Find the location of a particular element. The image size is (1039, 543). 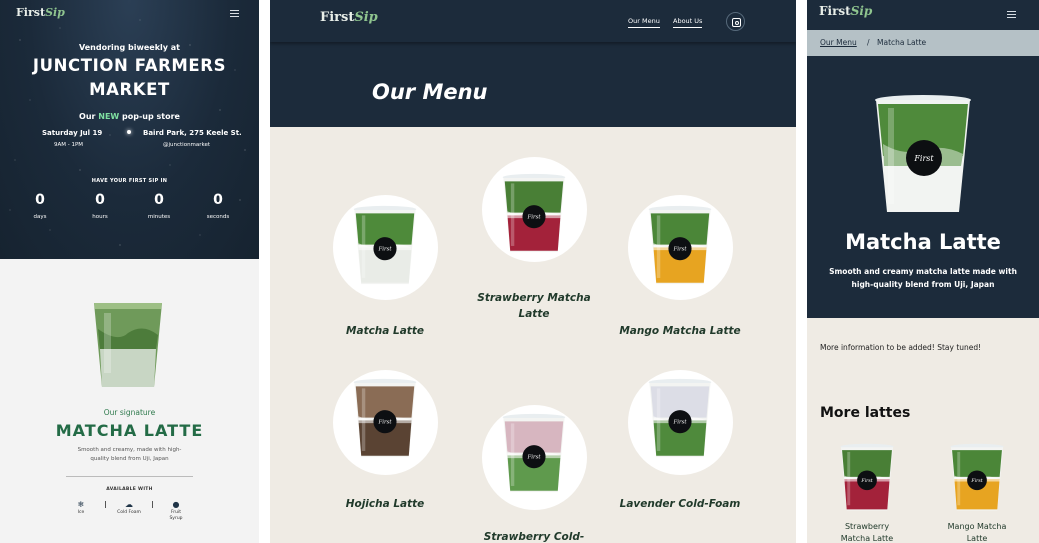

snowflake-icon: ❄ is located at coordinates (81, 504).